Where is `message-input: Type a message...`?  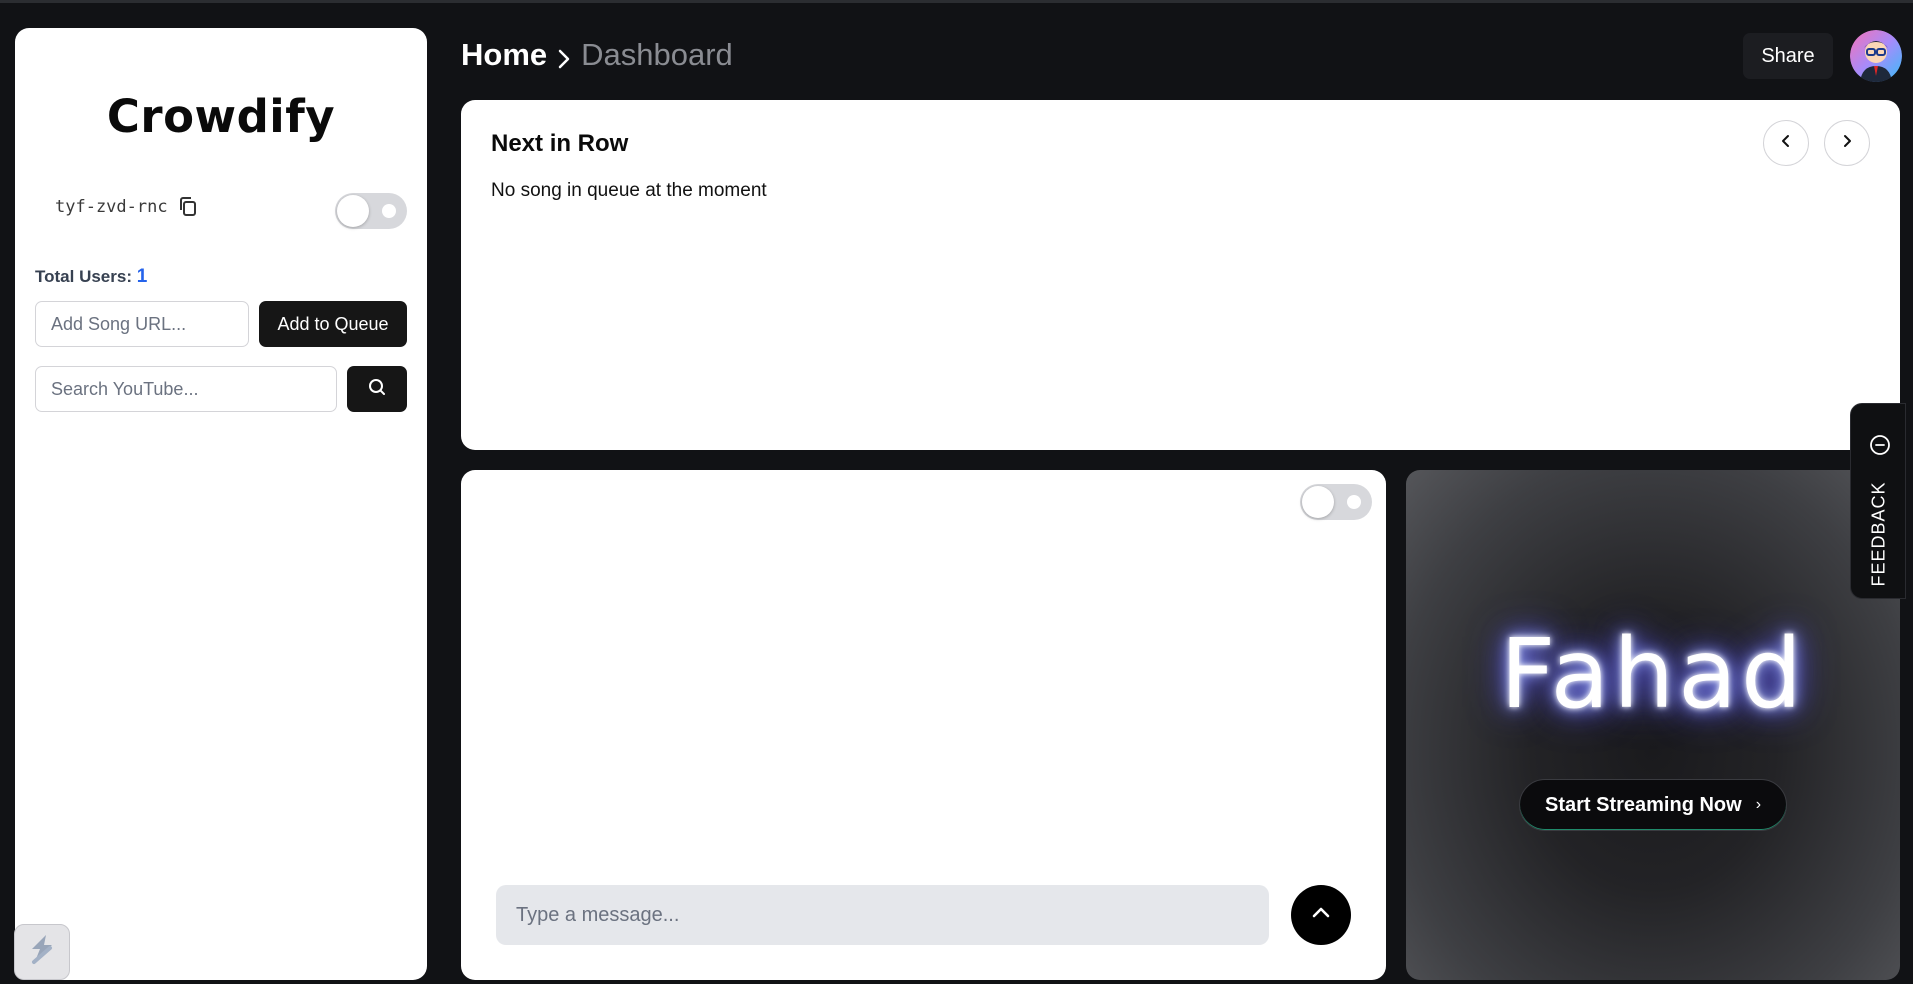 message-input: Type a message... is located at coordinates (882, 915).